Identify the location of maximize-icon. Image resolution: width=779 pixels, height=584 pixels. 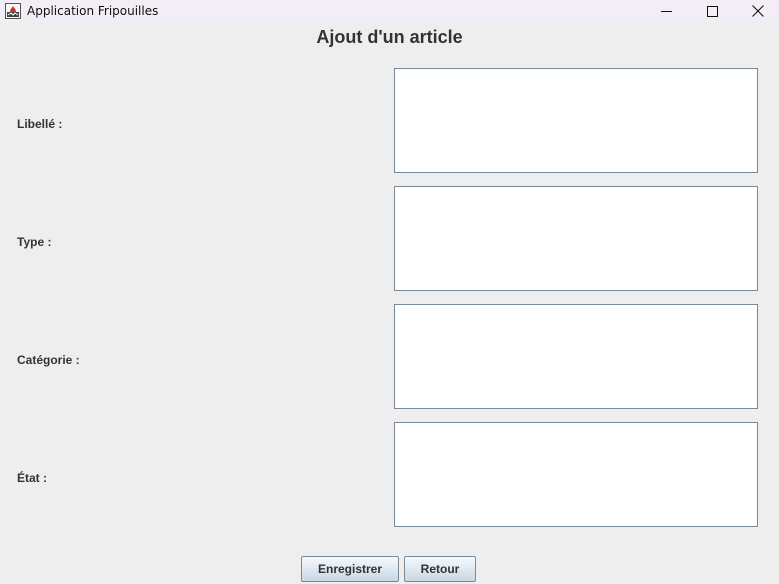
(712, 11).